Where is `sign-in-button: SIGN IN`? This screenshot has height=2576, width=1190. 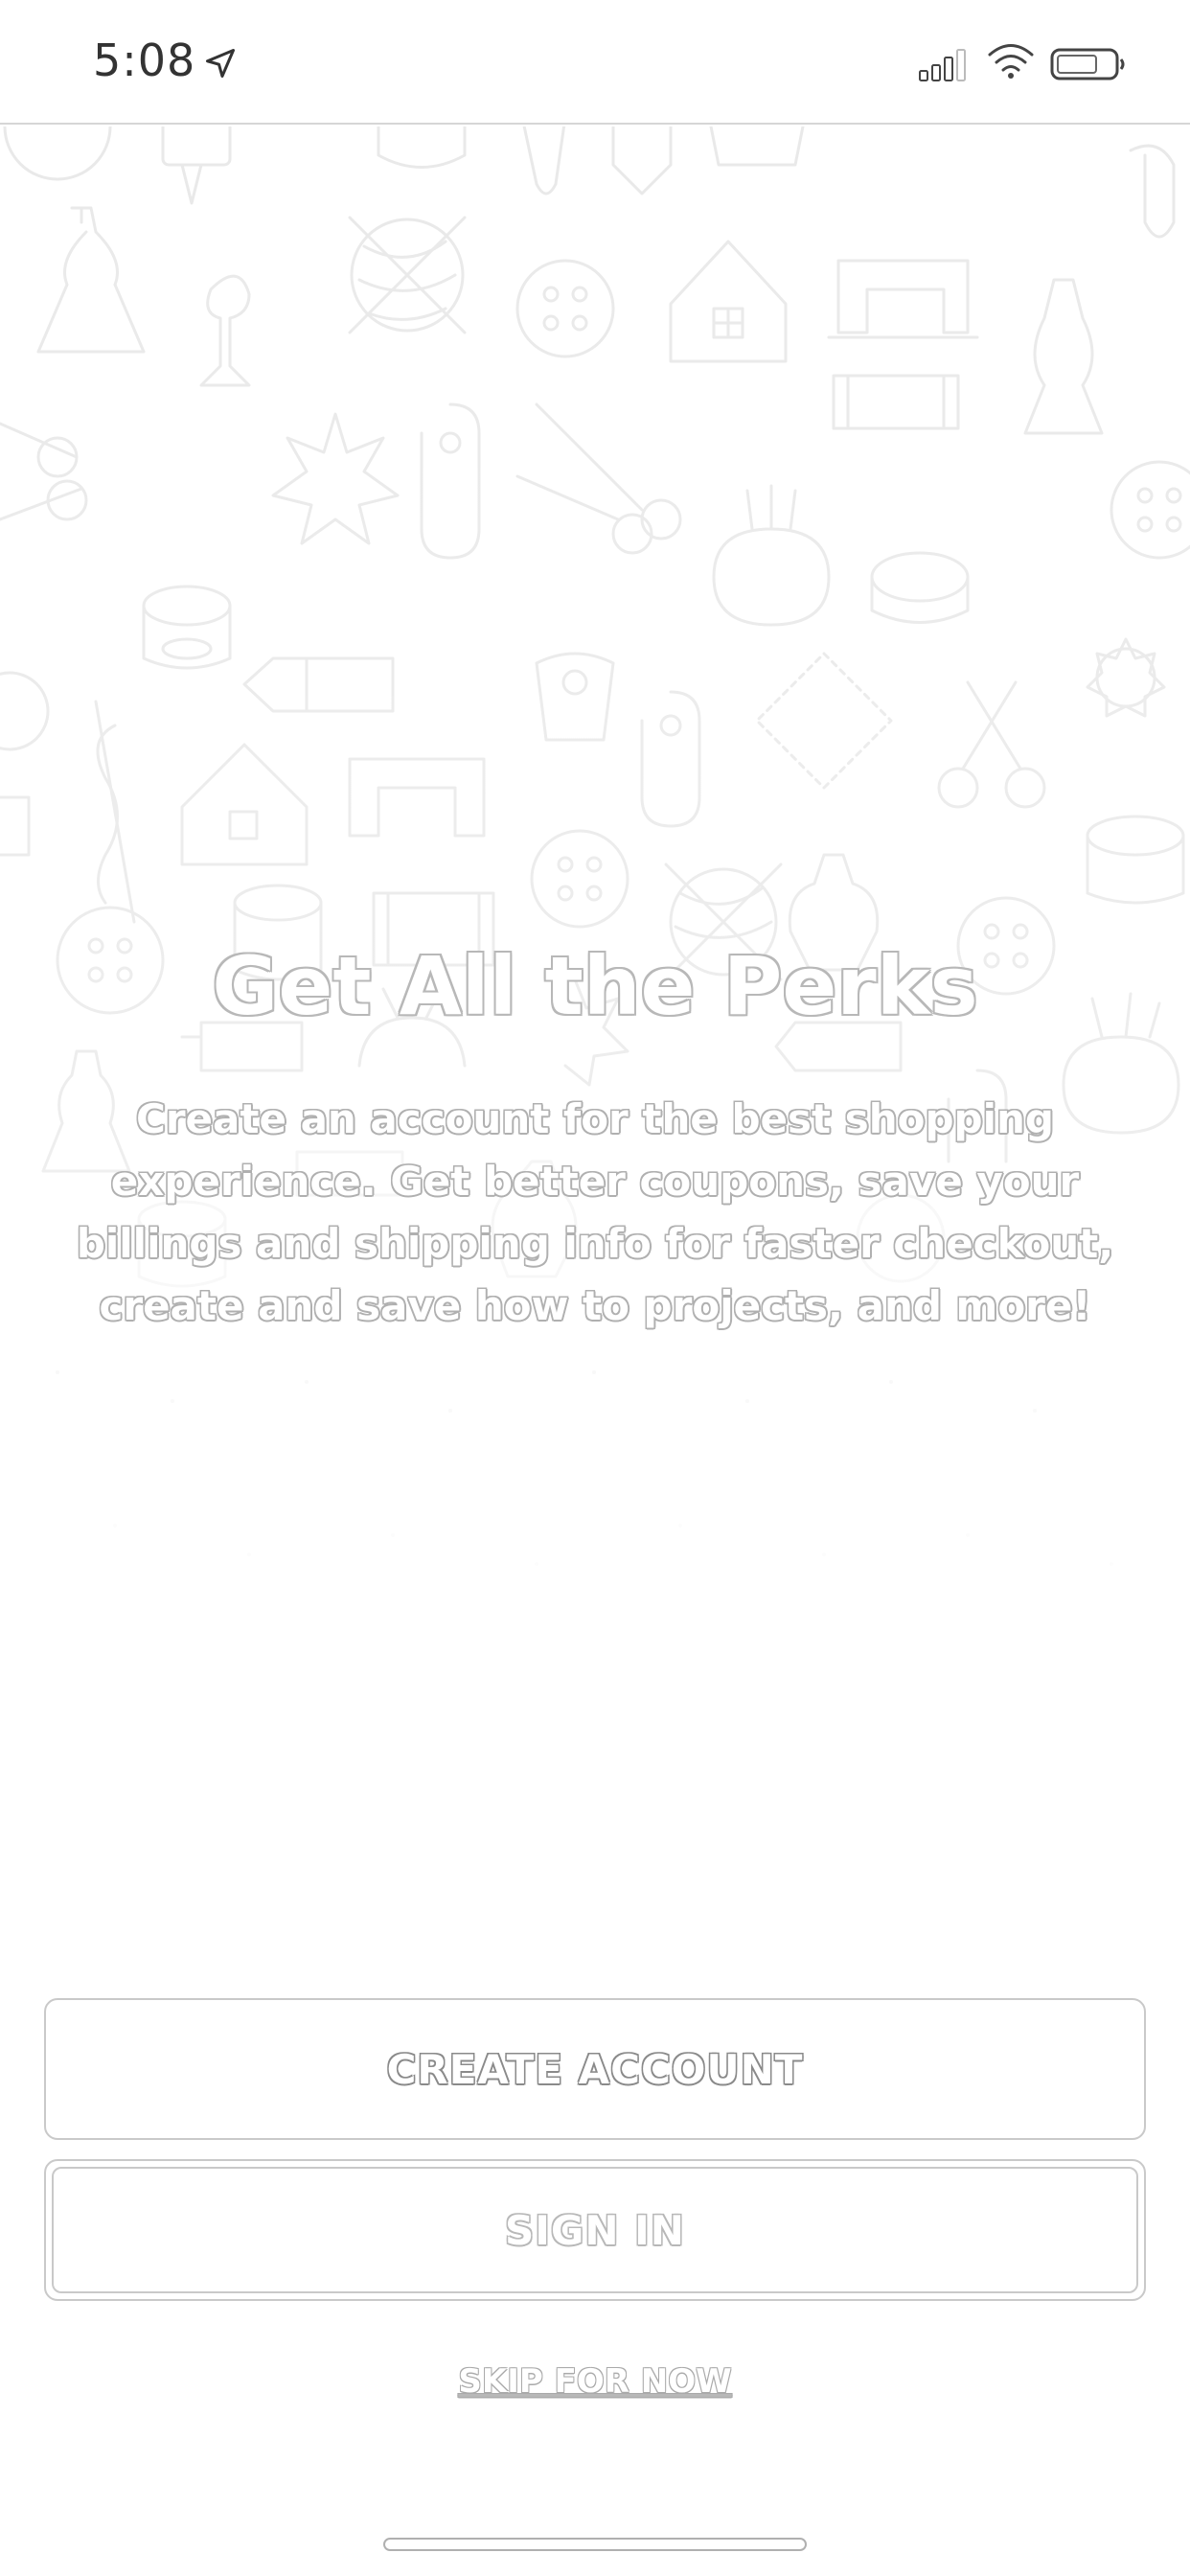
sign-in-button: SIGN IN is located at coordinates (595, 2230).